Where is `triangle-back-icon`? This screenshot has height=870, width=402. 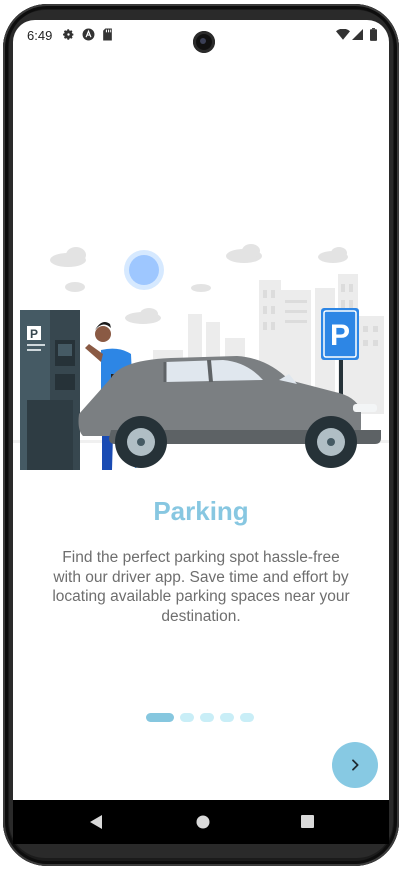
triangle-back-icon is located at coordinates (96, 822).